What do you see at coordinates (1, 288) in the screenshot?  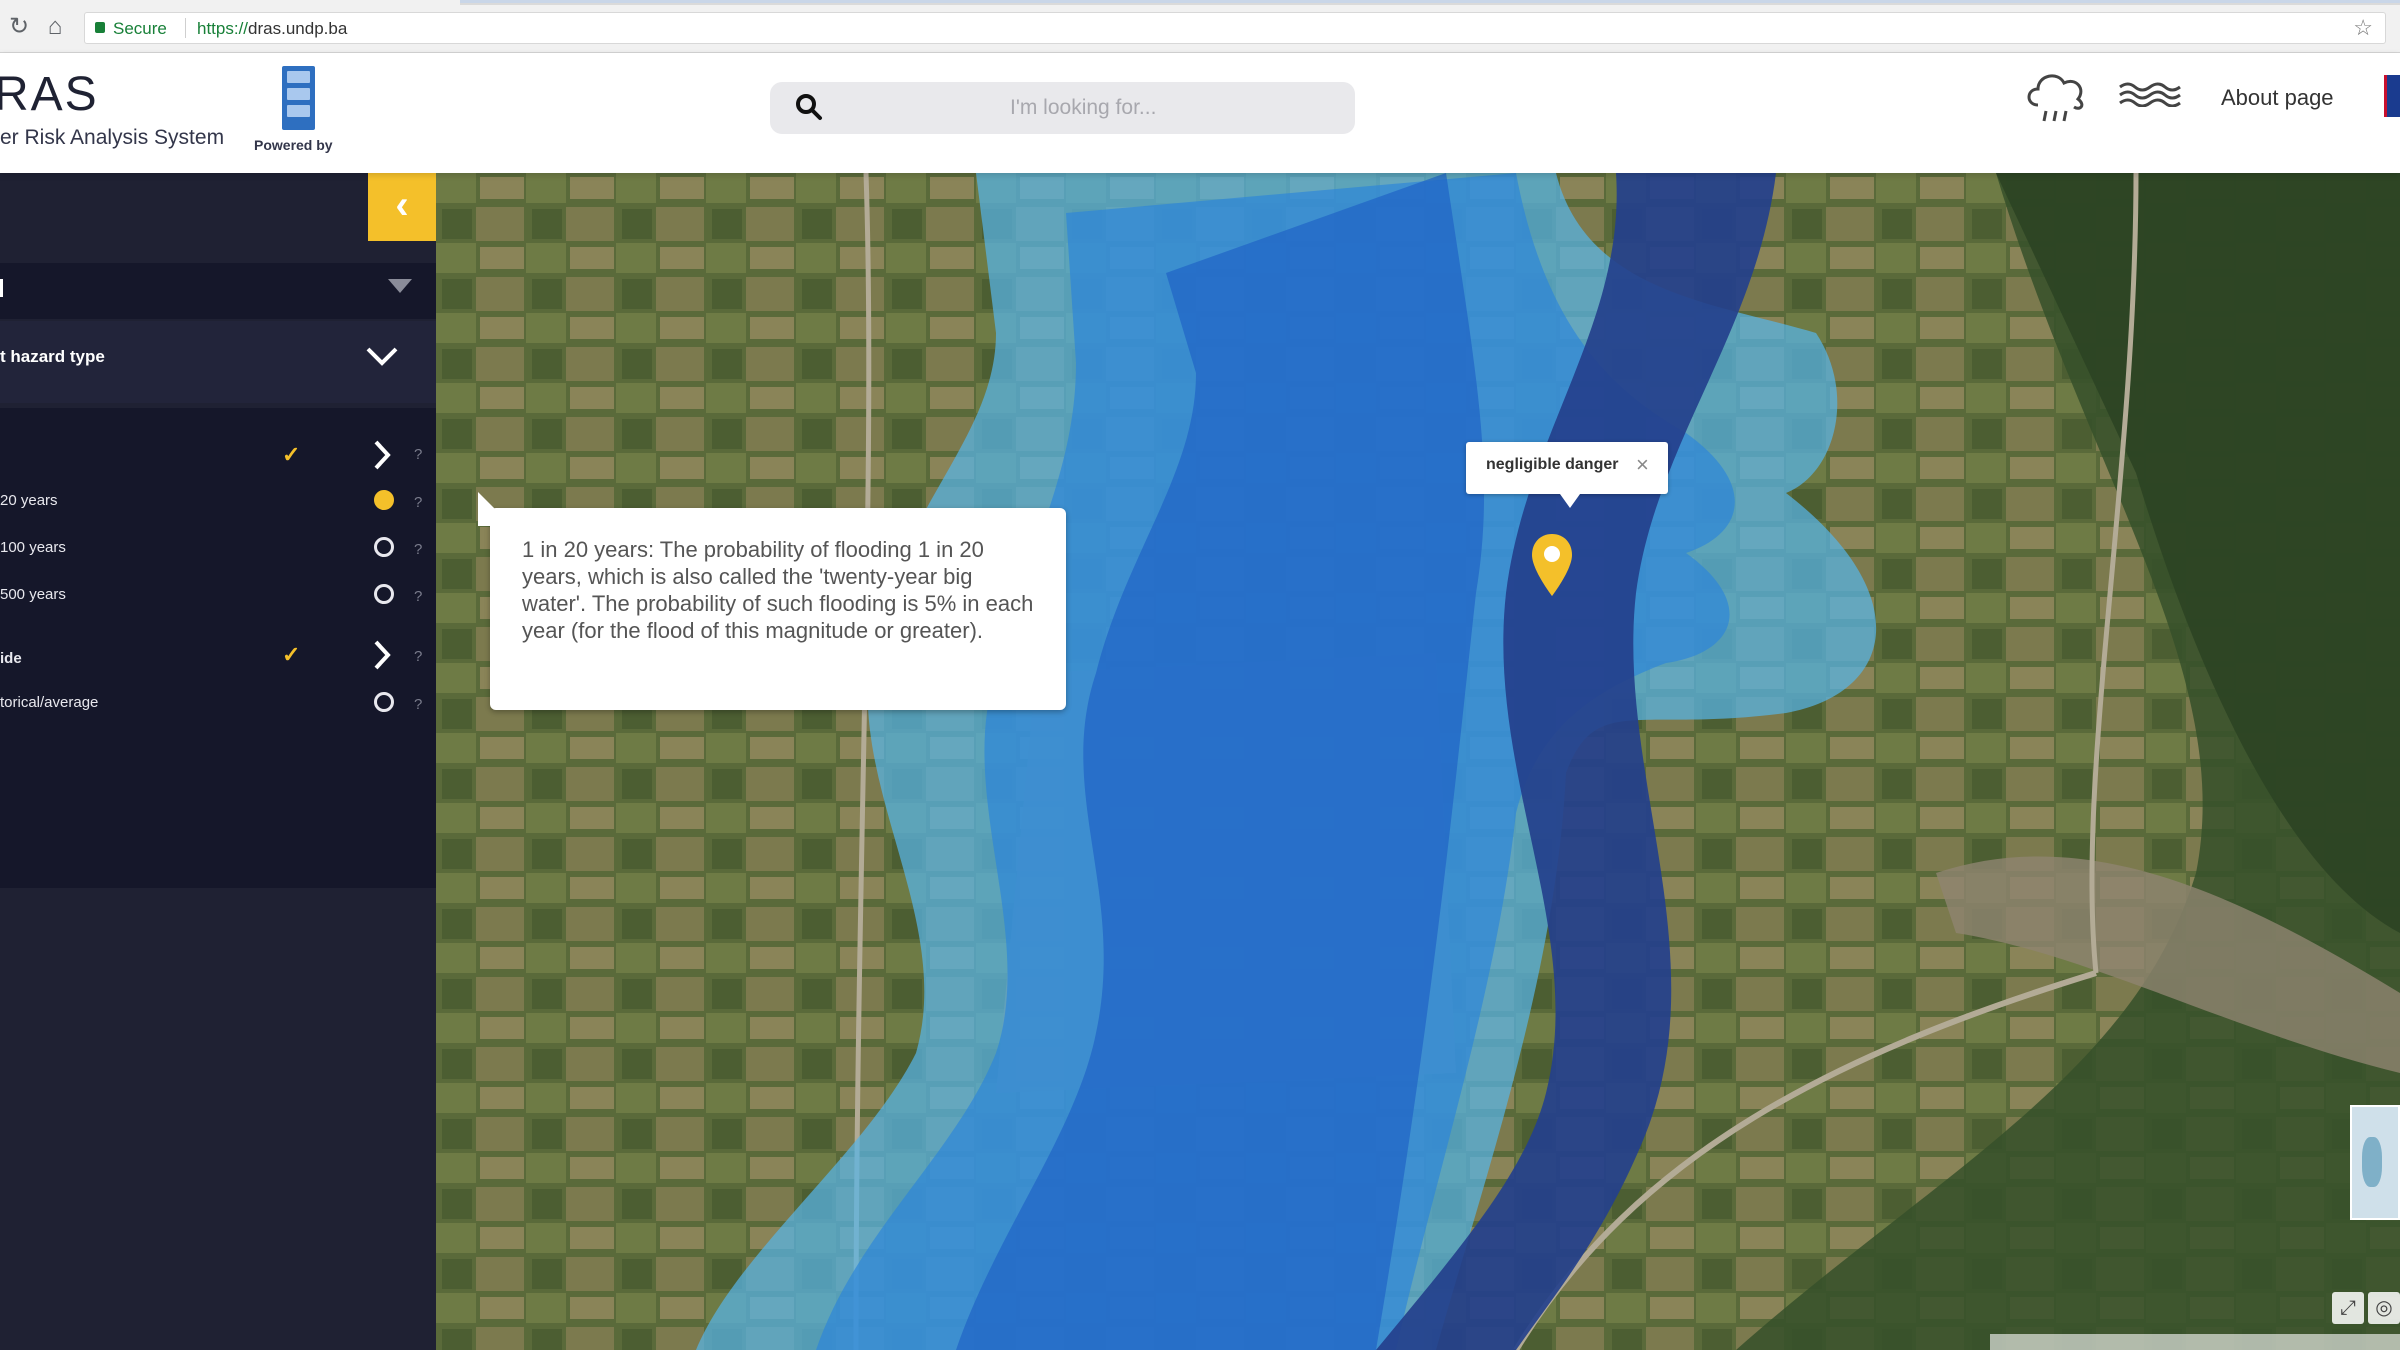 I see `region-select-value` at bounding box center [1, 288].